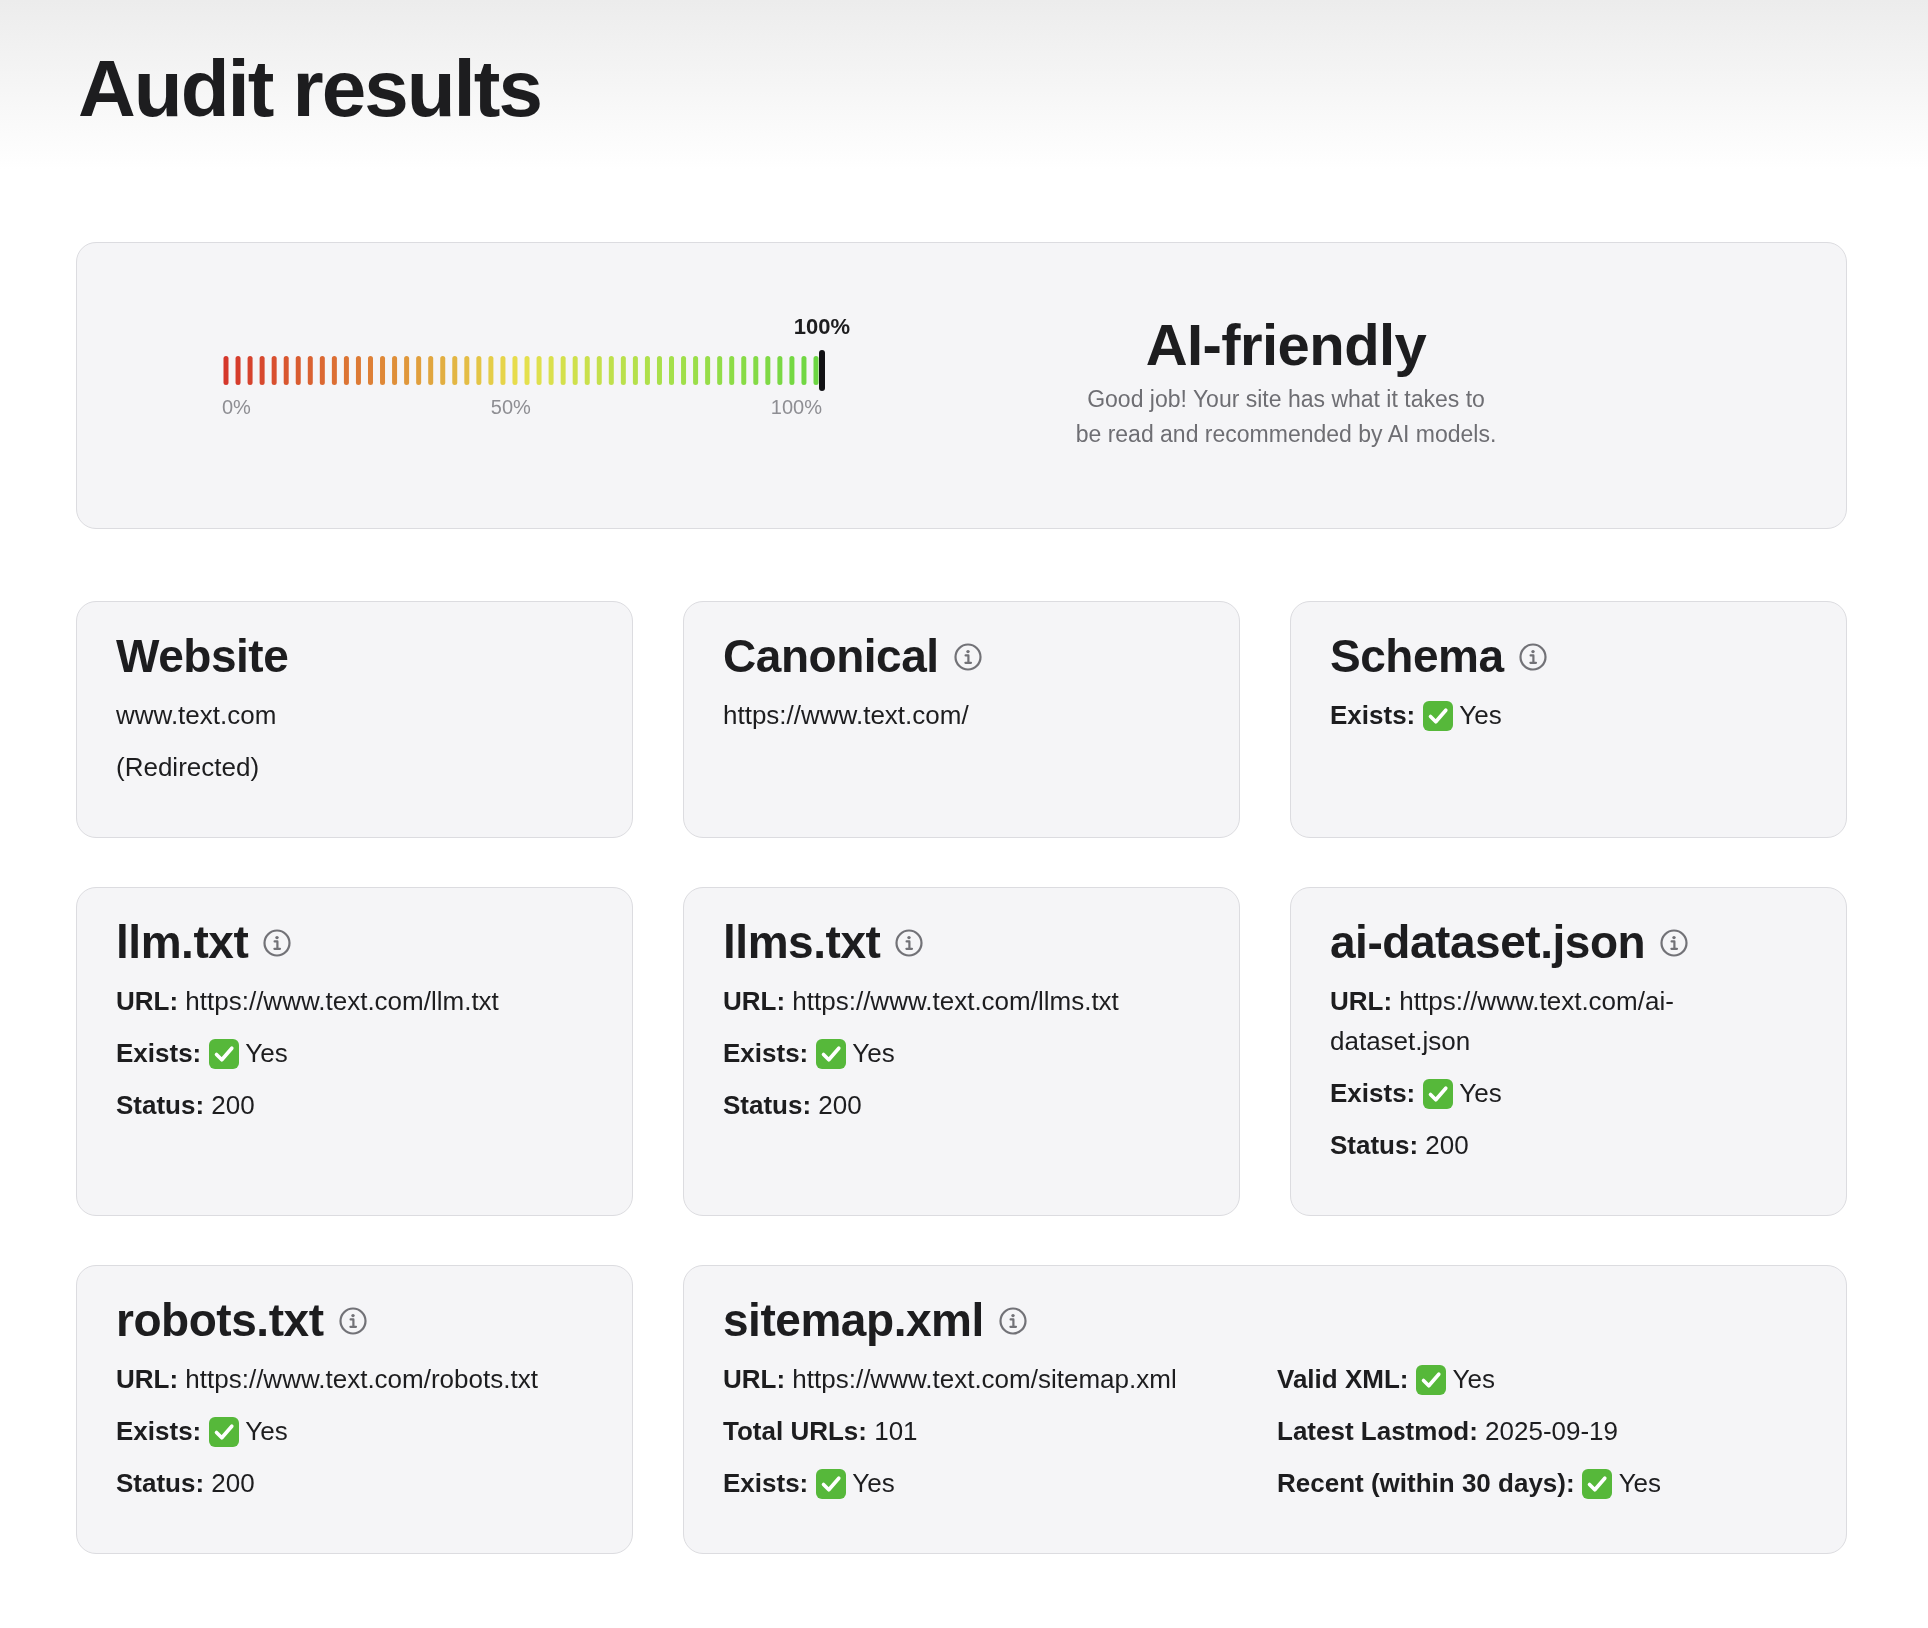 Image resolution: width=1928 pixels, height=1628 pixels. What do you see at coordinates (1502, 1021) in the screenshot?
I see `detail-line: URL: https://www.text.com/ai-dataset.json` at bounding box center [1502, 1021].